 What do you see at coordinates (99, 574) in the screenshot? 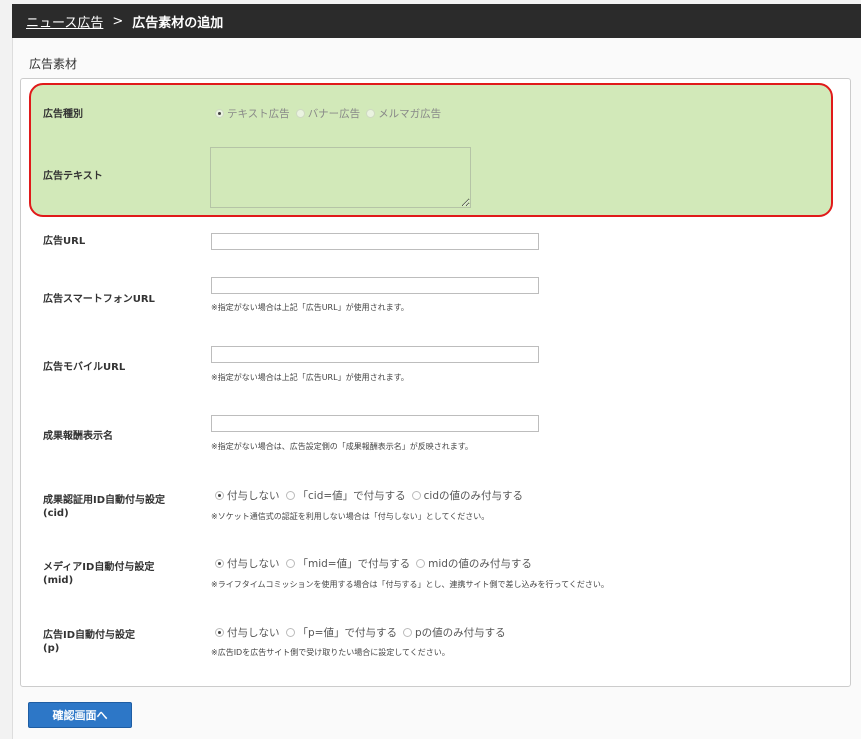
I see `mid-setting-label: メディアID自動付与設定 (mid)` at bounding box center [99, 574].